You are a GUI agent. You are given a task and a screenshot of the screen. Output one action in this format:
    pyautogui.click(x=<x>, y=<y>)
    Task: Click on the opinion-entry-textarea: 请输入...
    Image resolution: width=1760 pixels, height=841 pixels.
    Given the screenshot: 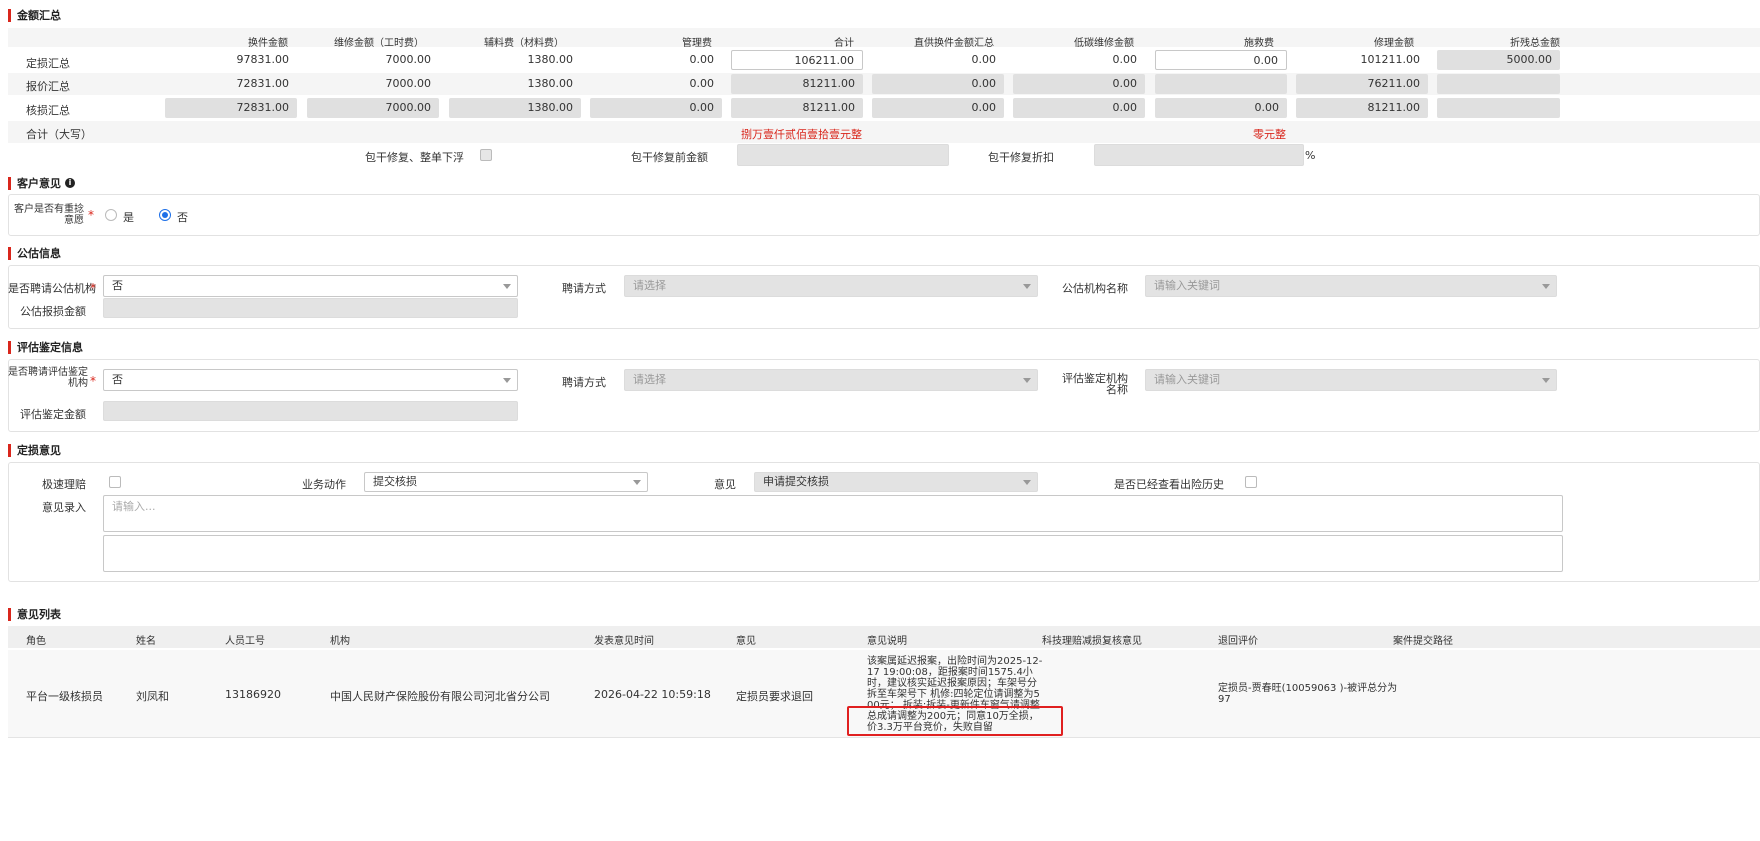 What is the action you would take?
    pyautogui.click(x=833, y=513)
    